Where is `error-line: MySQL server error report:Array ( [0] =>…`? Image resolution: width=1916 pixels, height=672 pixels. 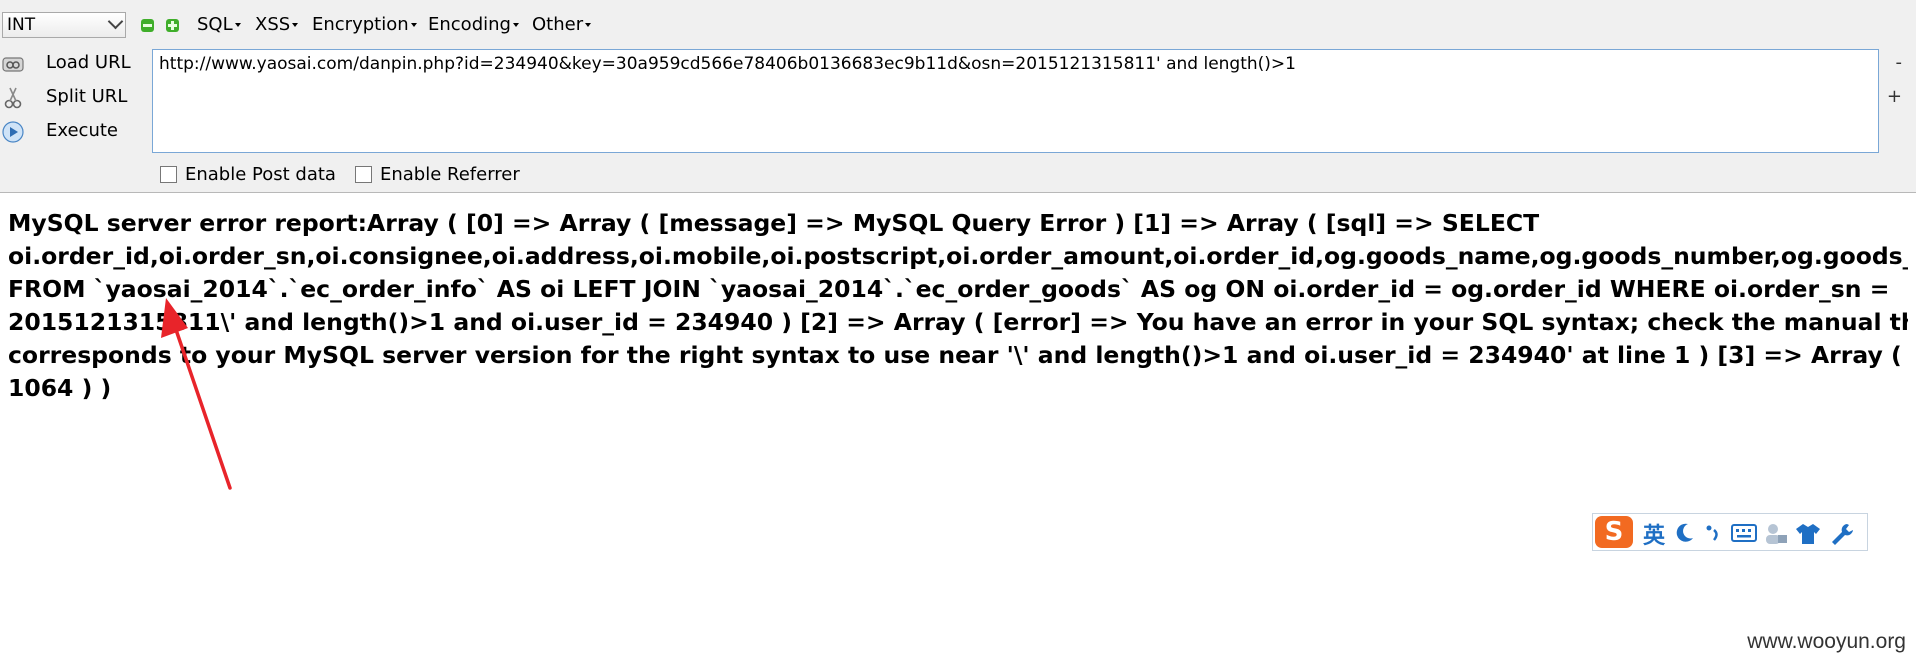 error-line: MySQL server error report:Array ( [0] =>… is located at coordinates (774, 223).